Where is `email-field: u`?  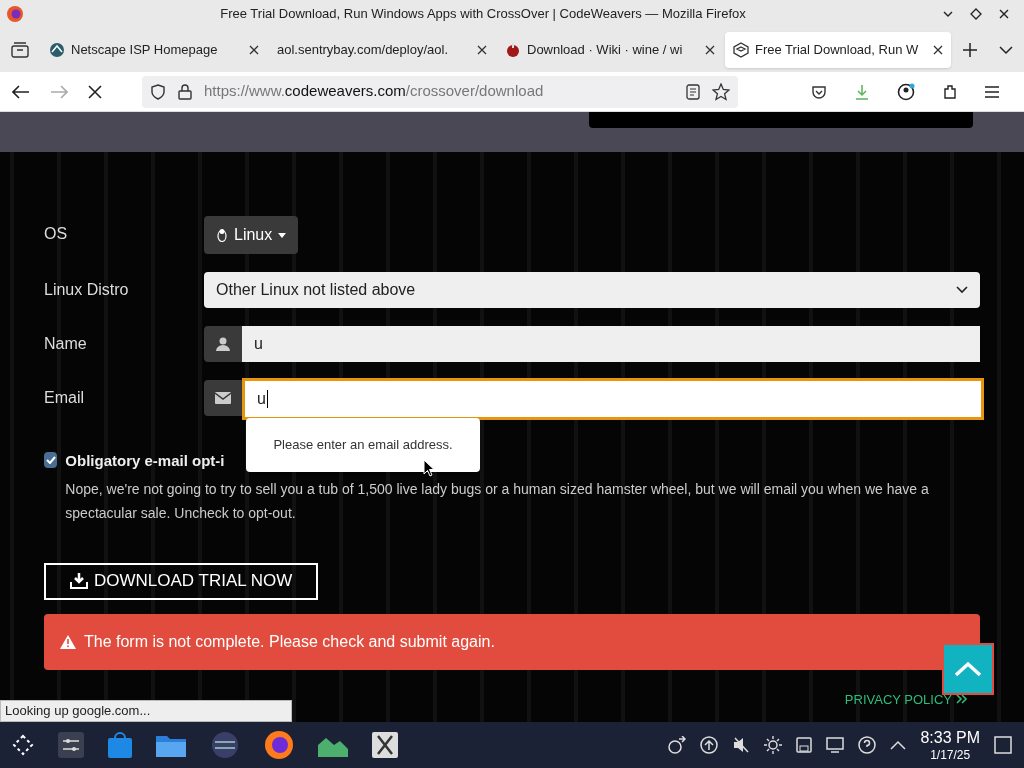
email-field: u is located at coordinates (613, 399).